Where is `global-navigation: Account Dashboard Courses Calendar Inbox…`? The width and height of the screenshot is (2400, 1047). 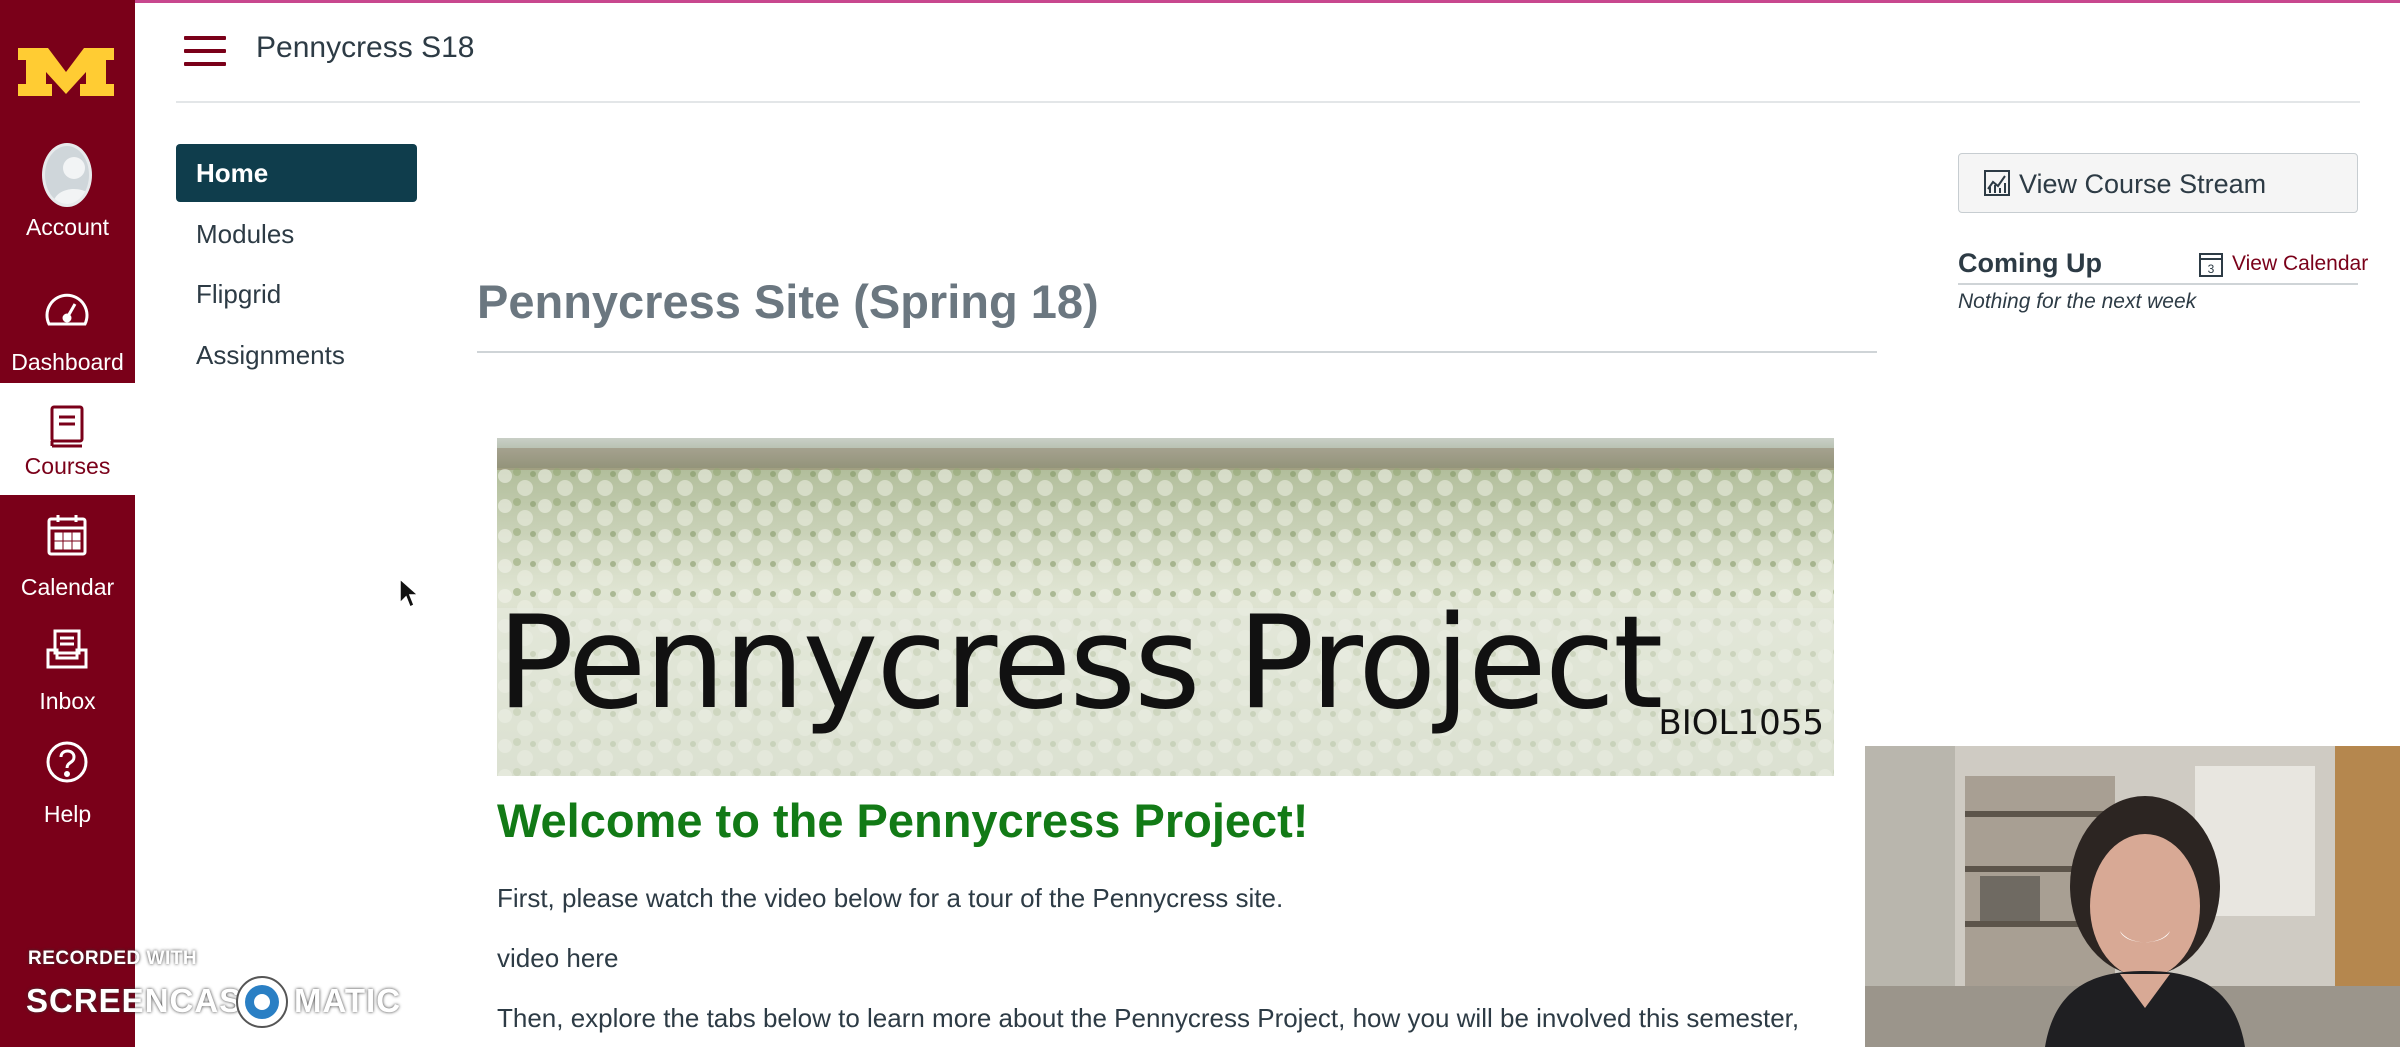 global-navigation: Account Dashboard Courses Calendar Inbox… is located at coordinates (67, 523).